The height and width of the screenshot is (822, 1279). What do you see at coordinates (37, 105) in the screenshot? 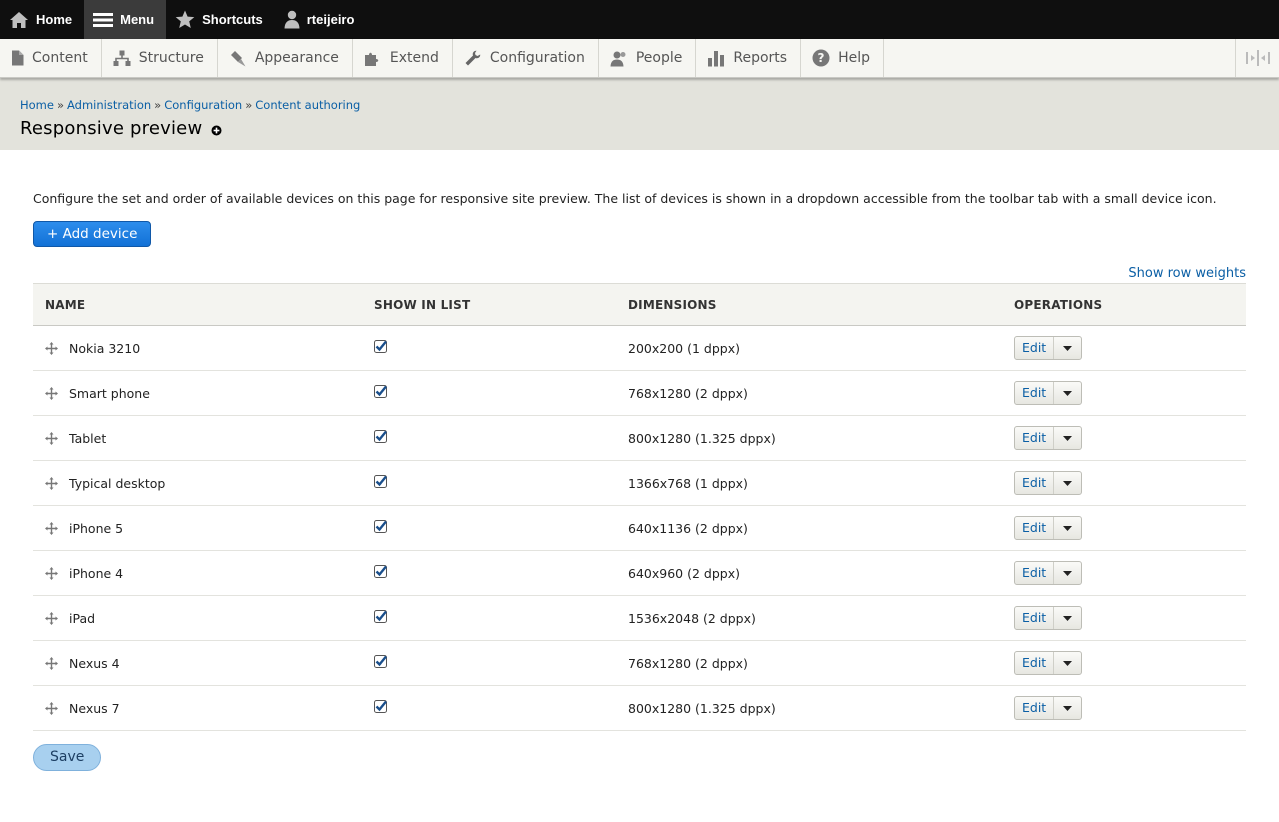
I see `breadcrumb-link-home: Home` at bounding box center [37, 105].